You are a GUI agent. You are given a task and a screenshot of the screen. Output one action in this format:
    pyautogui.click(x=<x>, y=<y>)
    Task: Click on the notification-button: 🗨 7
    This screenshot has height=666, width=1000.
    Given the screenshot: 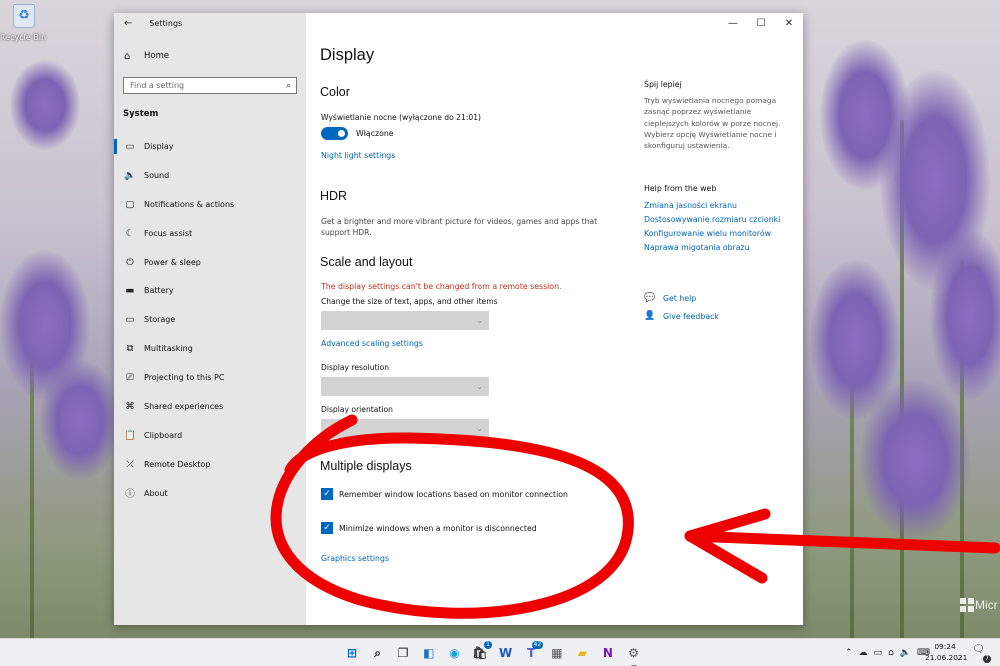 What is the action you would take?
    pyautogui.click(x=981, y=653)
    